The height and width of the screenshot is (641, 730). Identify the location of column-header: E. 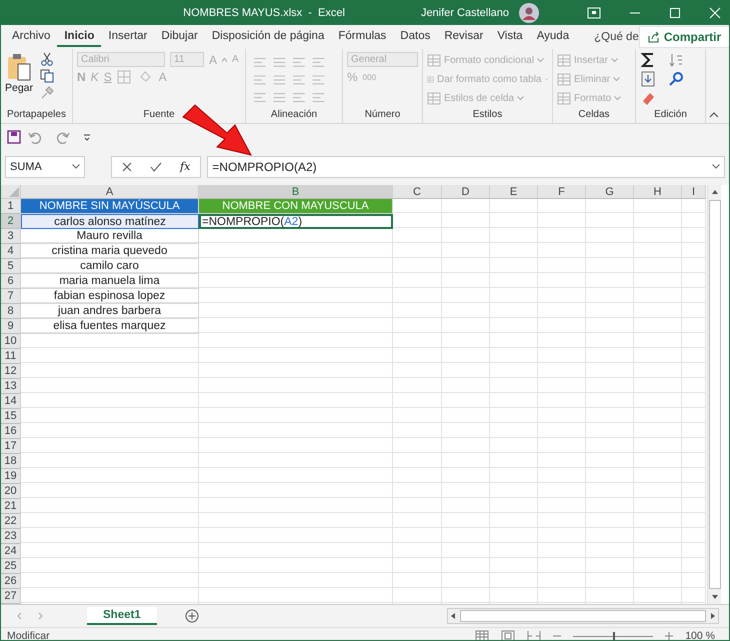
(514, 192).